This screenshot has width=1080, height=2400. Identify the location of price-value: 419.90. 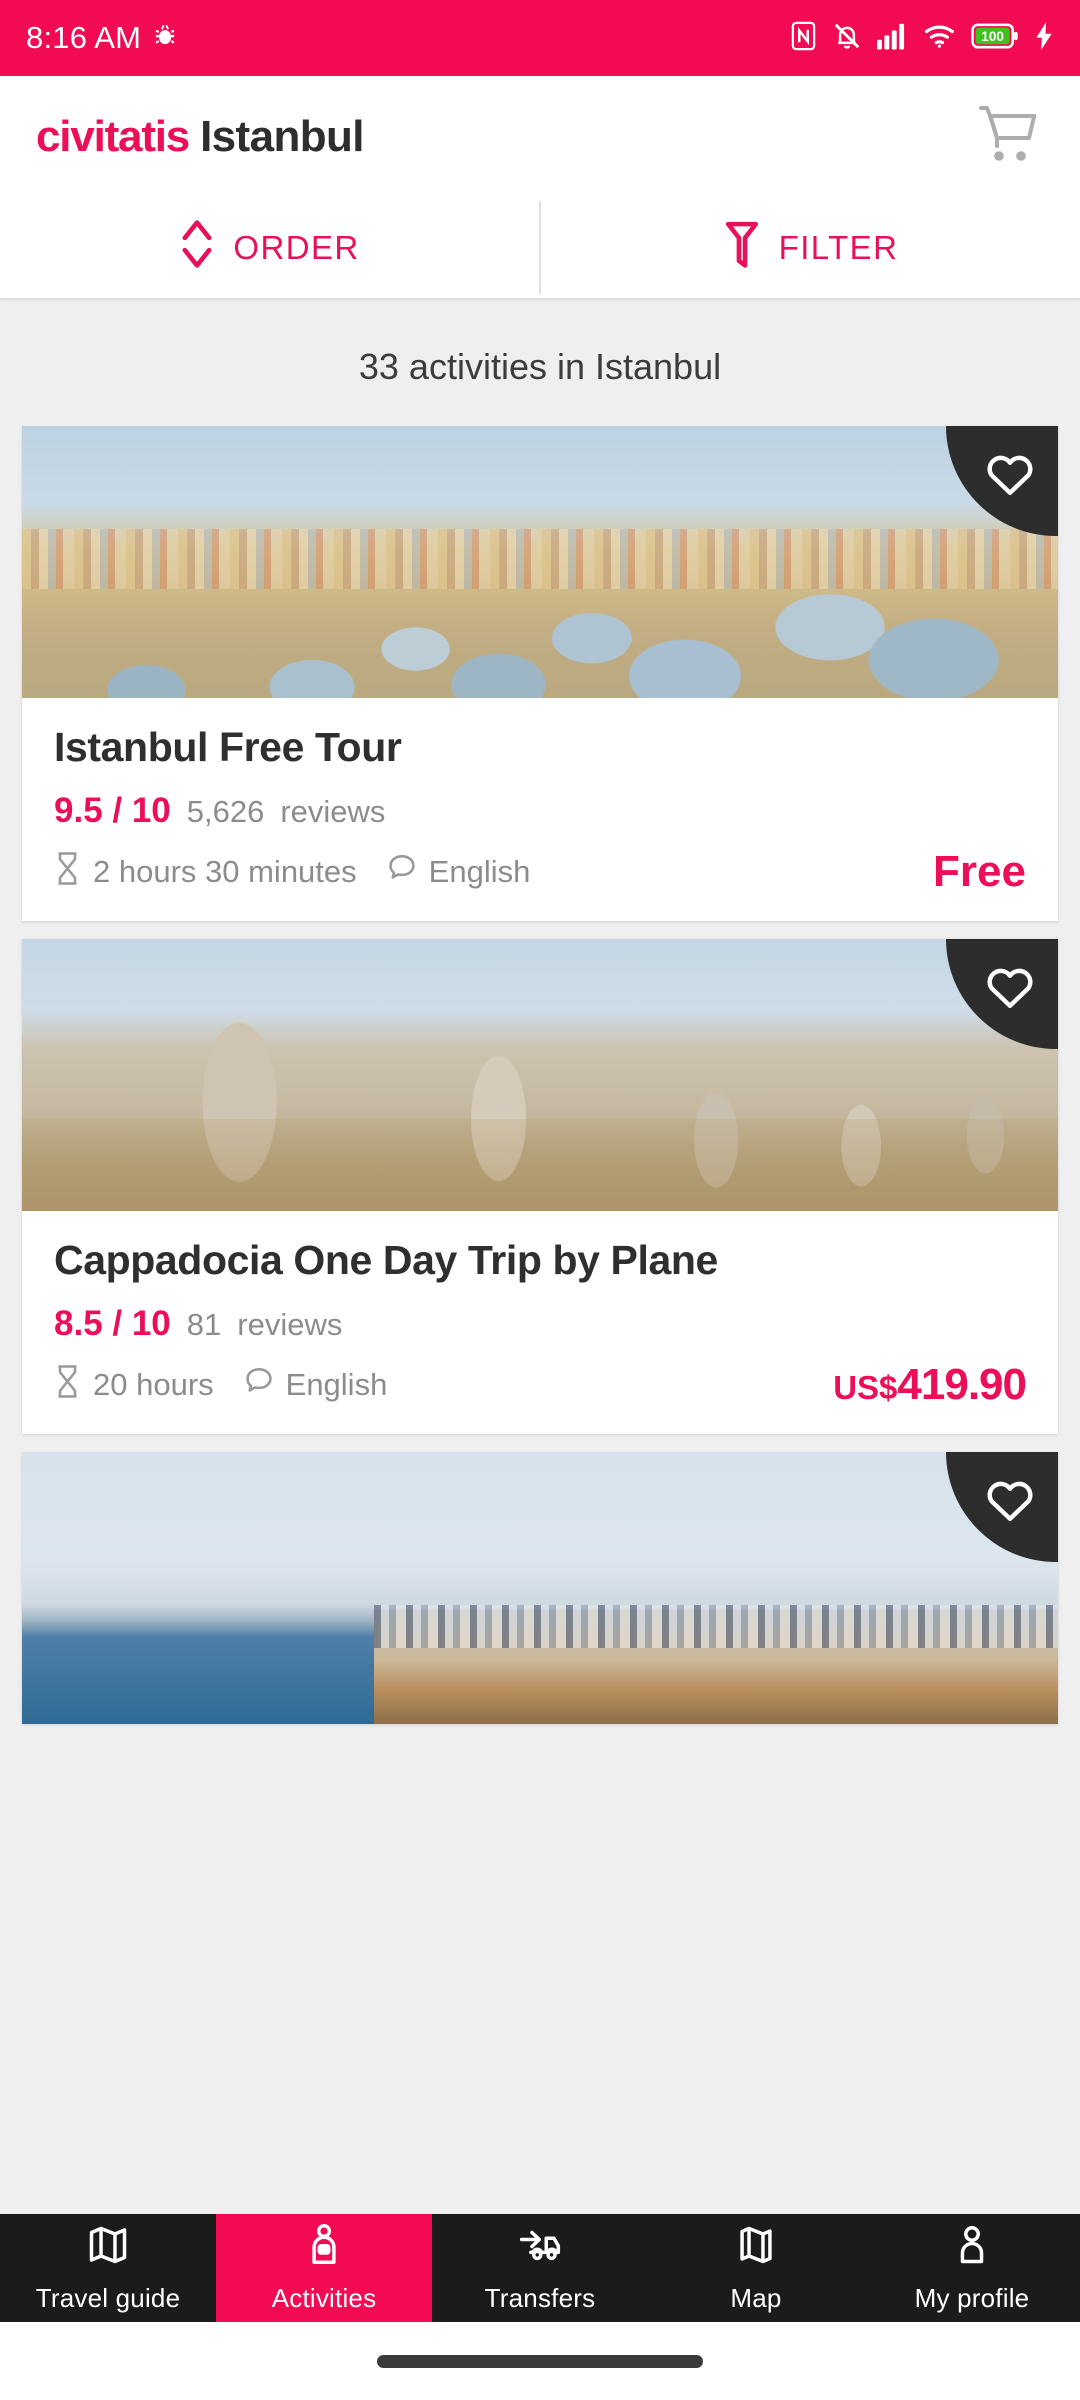
(962, 1385).